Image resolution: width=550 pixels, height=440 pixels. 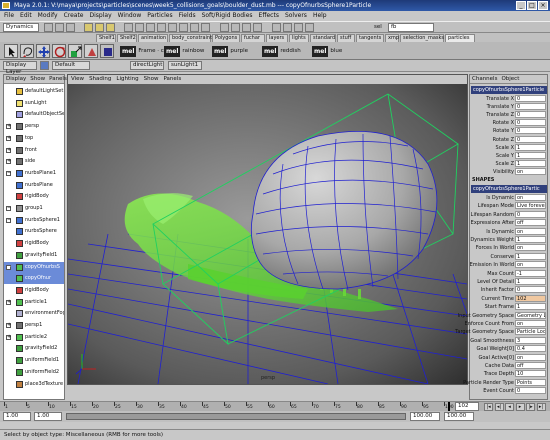 What do you see at coordinates (48, 27) in the screenshot?
I see `new-scene-icon` at bounding box center [48, 27].